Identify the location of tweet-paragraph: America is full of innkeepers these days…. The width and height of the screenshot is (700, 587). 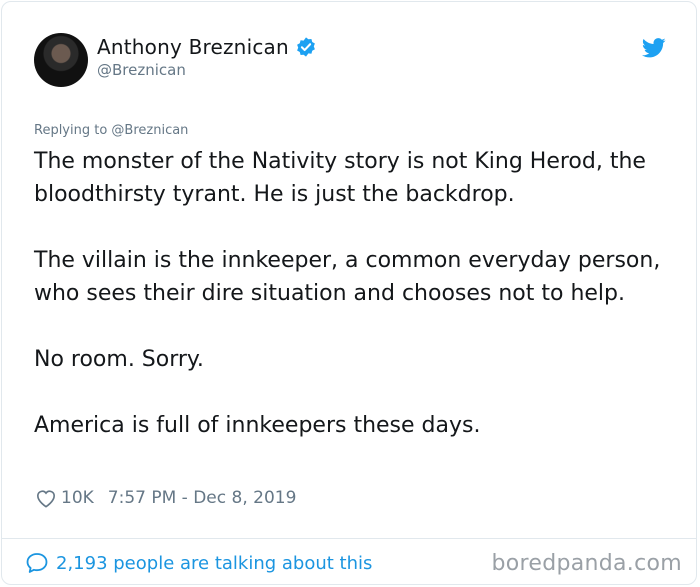
(257, 425).